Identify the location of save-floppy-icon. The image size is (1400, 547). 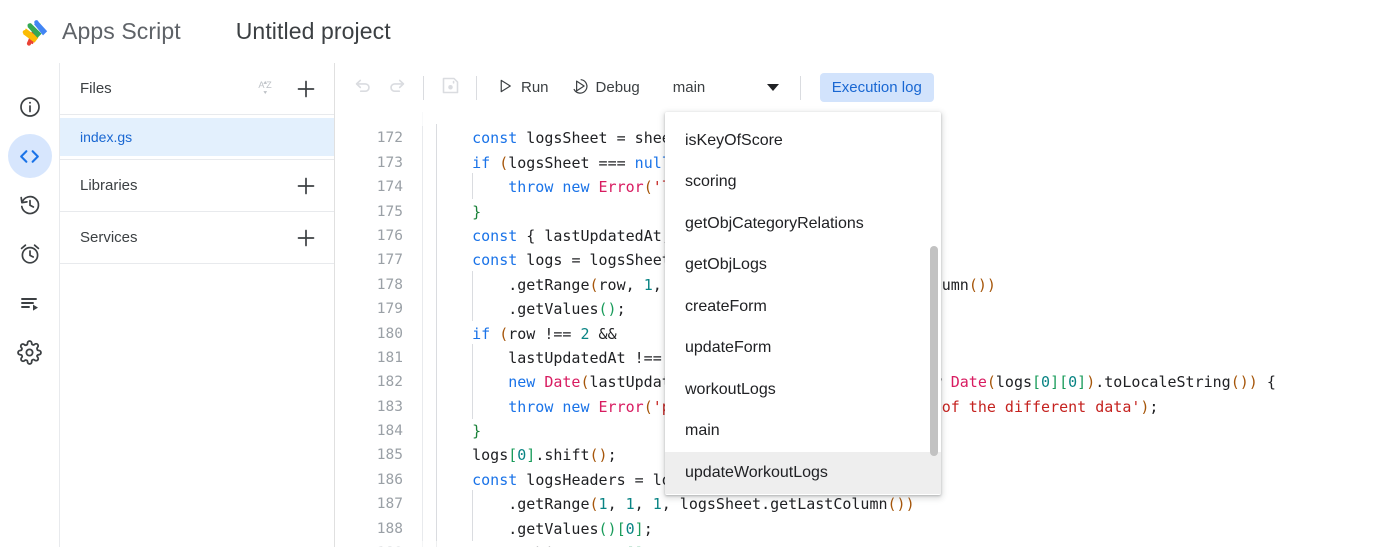
(450, 88).